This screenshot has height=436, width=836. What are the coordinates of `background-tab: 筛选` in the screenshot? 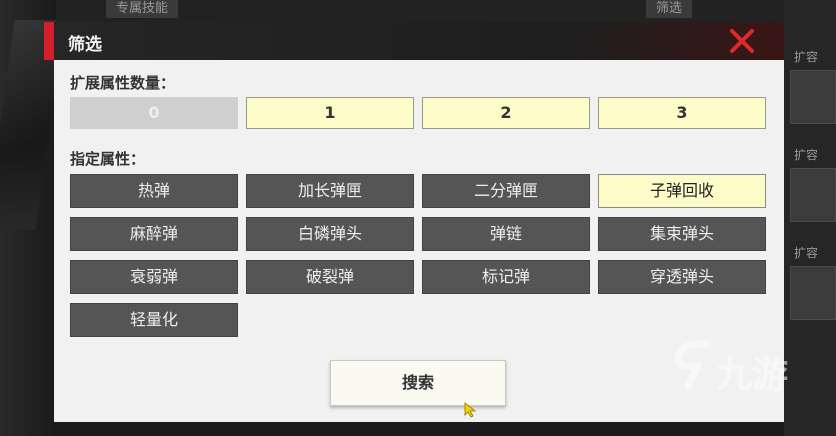 It's located at (669, 9).